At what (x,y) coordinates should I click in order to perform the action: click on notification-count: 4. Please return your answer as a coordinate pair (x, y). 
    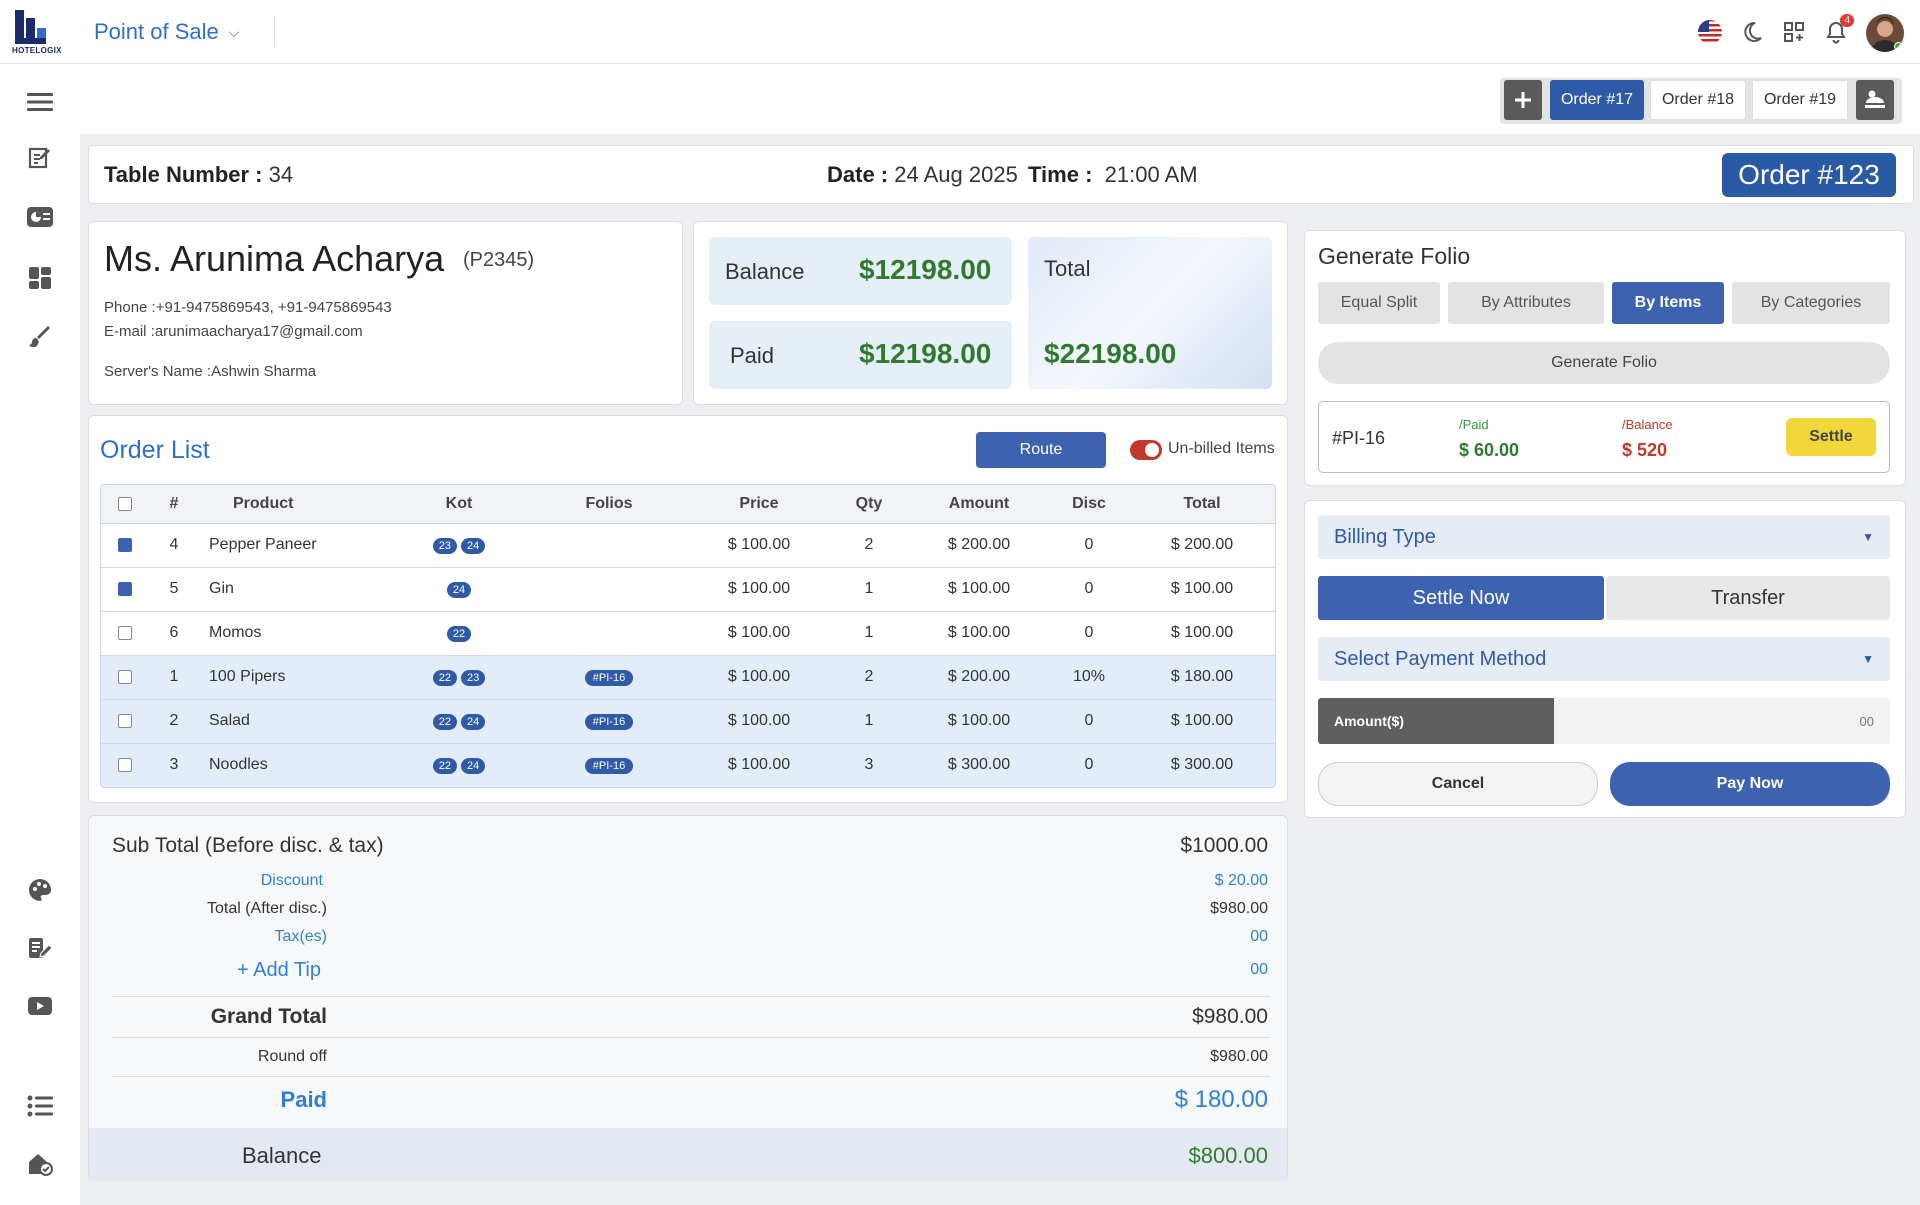
    Looking at the image, I should click on (1847, 20).